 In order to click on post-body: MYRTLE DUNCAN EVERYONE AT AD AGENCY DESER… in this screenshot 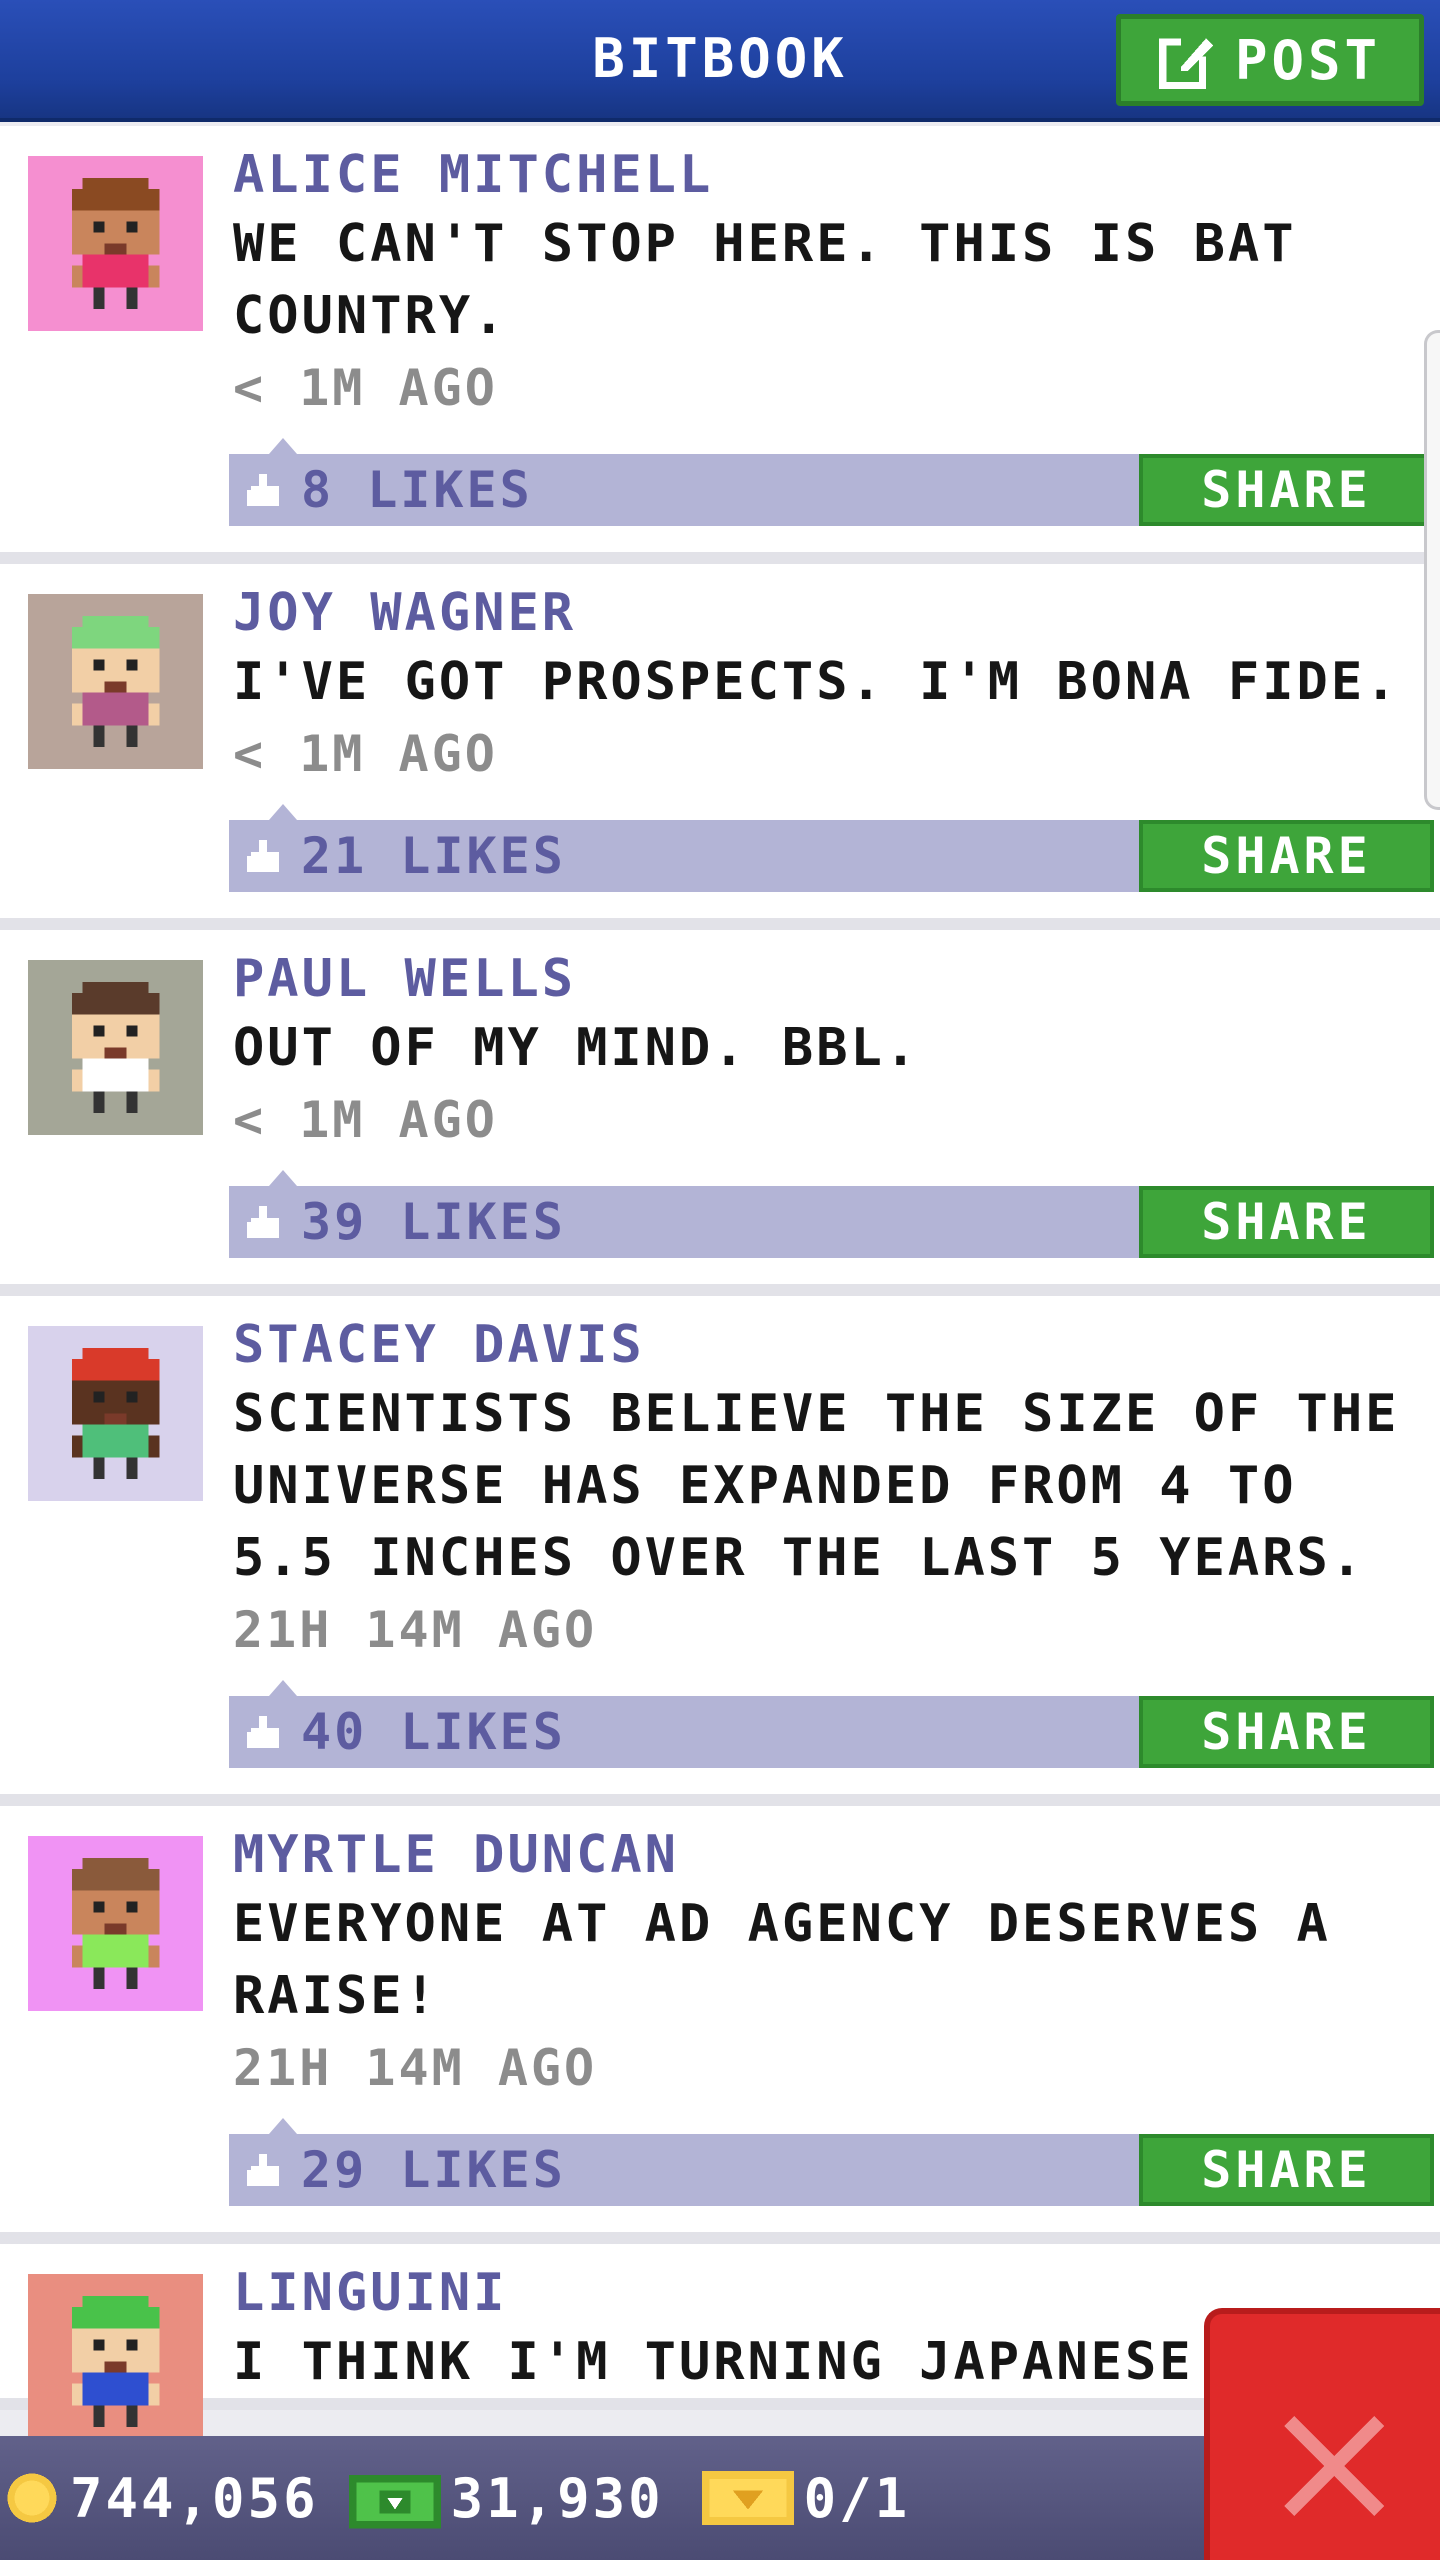, I will do `click(834, 2006)`.